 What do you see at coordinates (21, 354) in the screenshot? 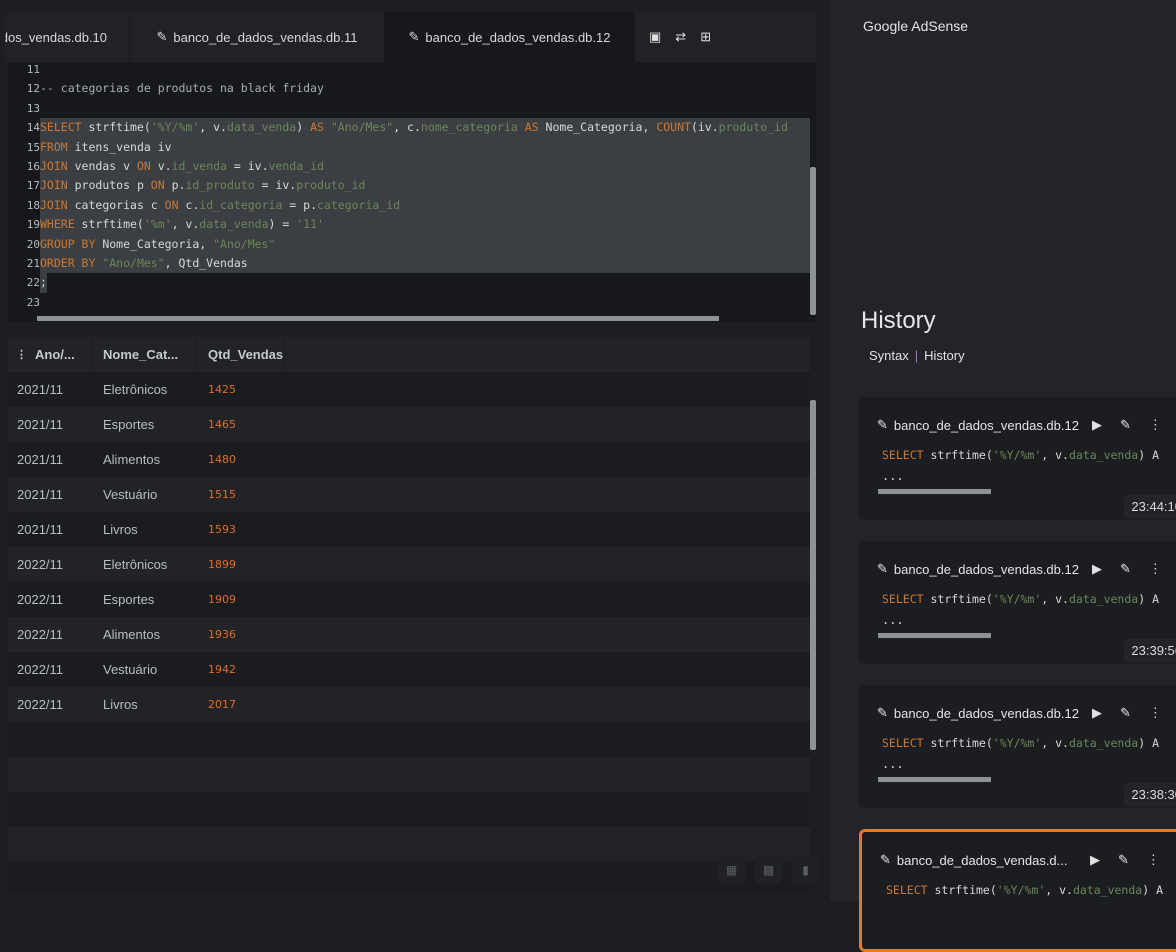
I see `drag-handle-icon: ⋮` at bounding box center [21, 354].